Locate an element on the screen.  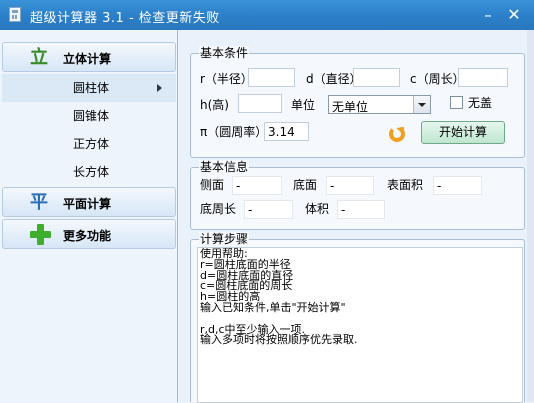
solid-shape-icon: 立 is located at coordinates (39, 57).